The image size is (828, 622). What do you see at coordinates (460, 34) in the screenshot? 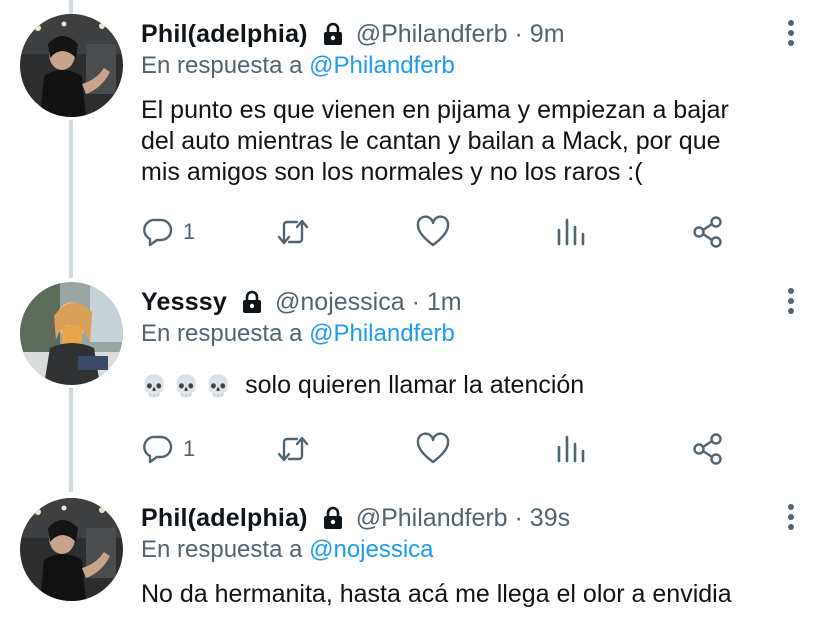
I see `handle-and-time: @Philandferb · 9m` at bounding box center [460, 34].